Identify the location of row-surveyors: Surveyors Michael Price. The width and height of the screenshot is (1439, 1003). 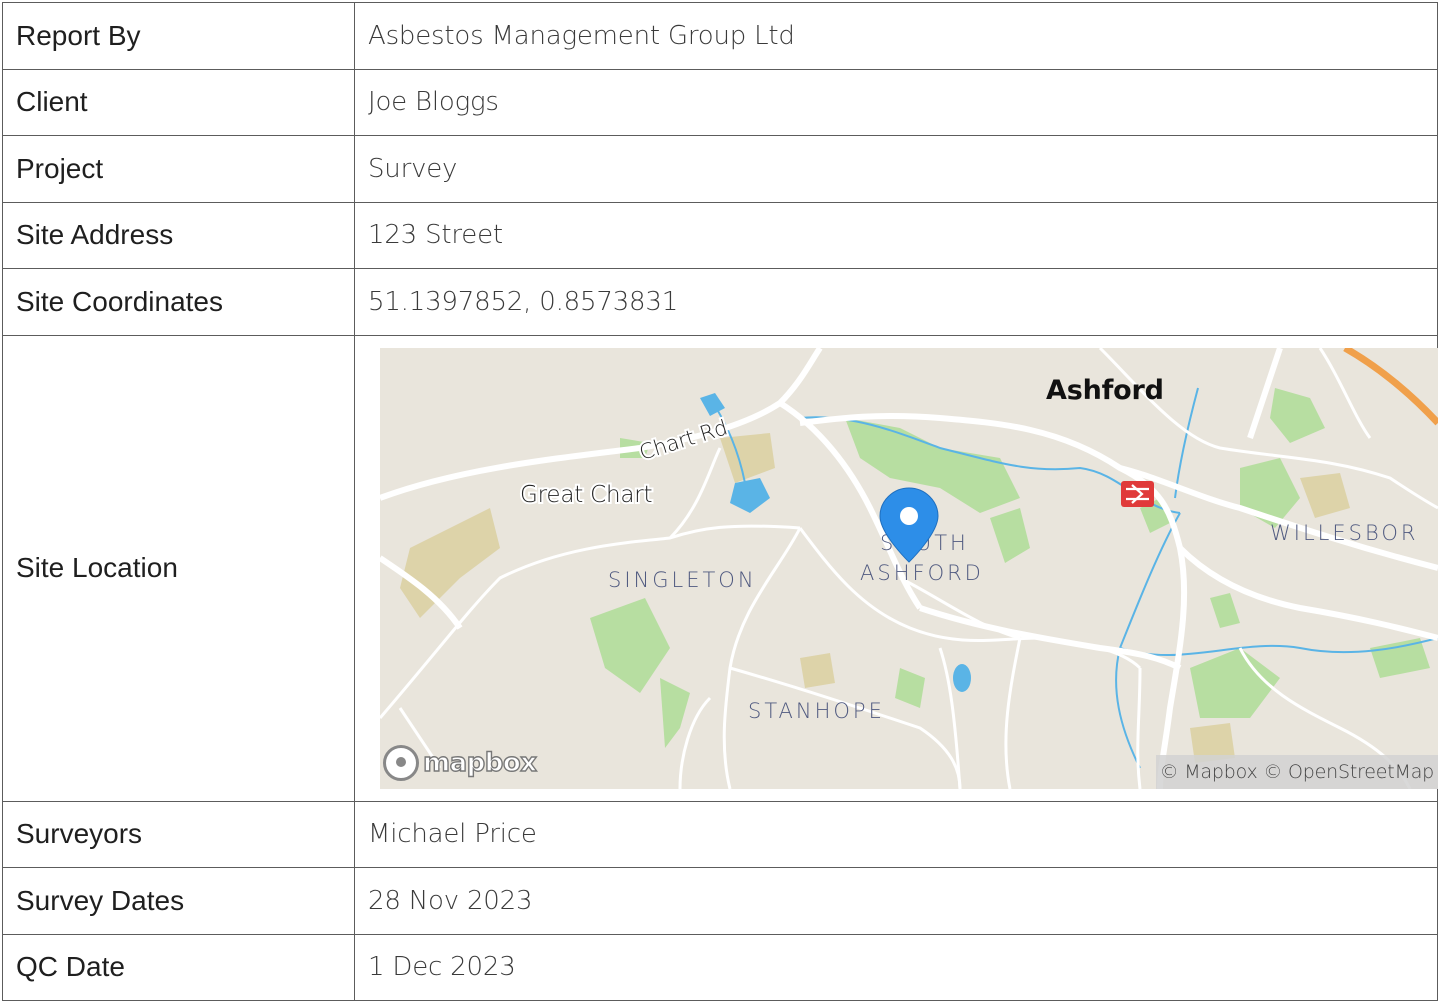
(720, 834).